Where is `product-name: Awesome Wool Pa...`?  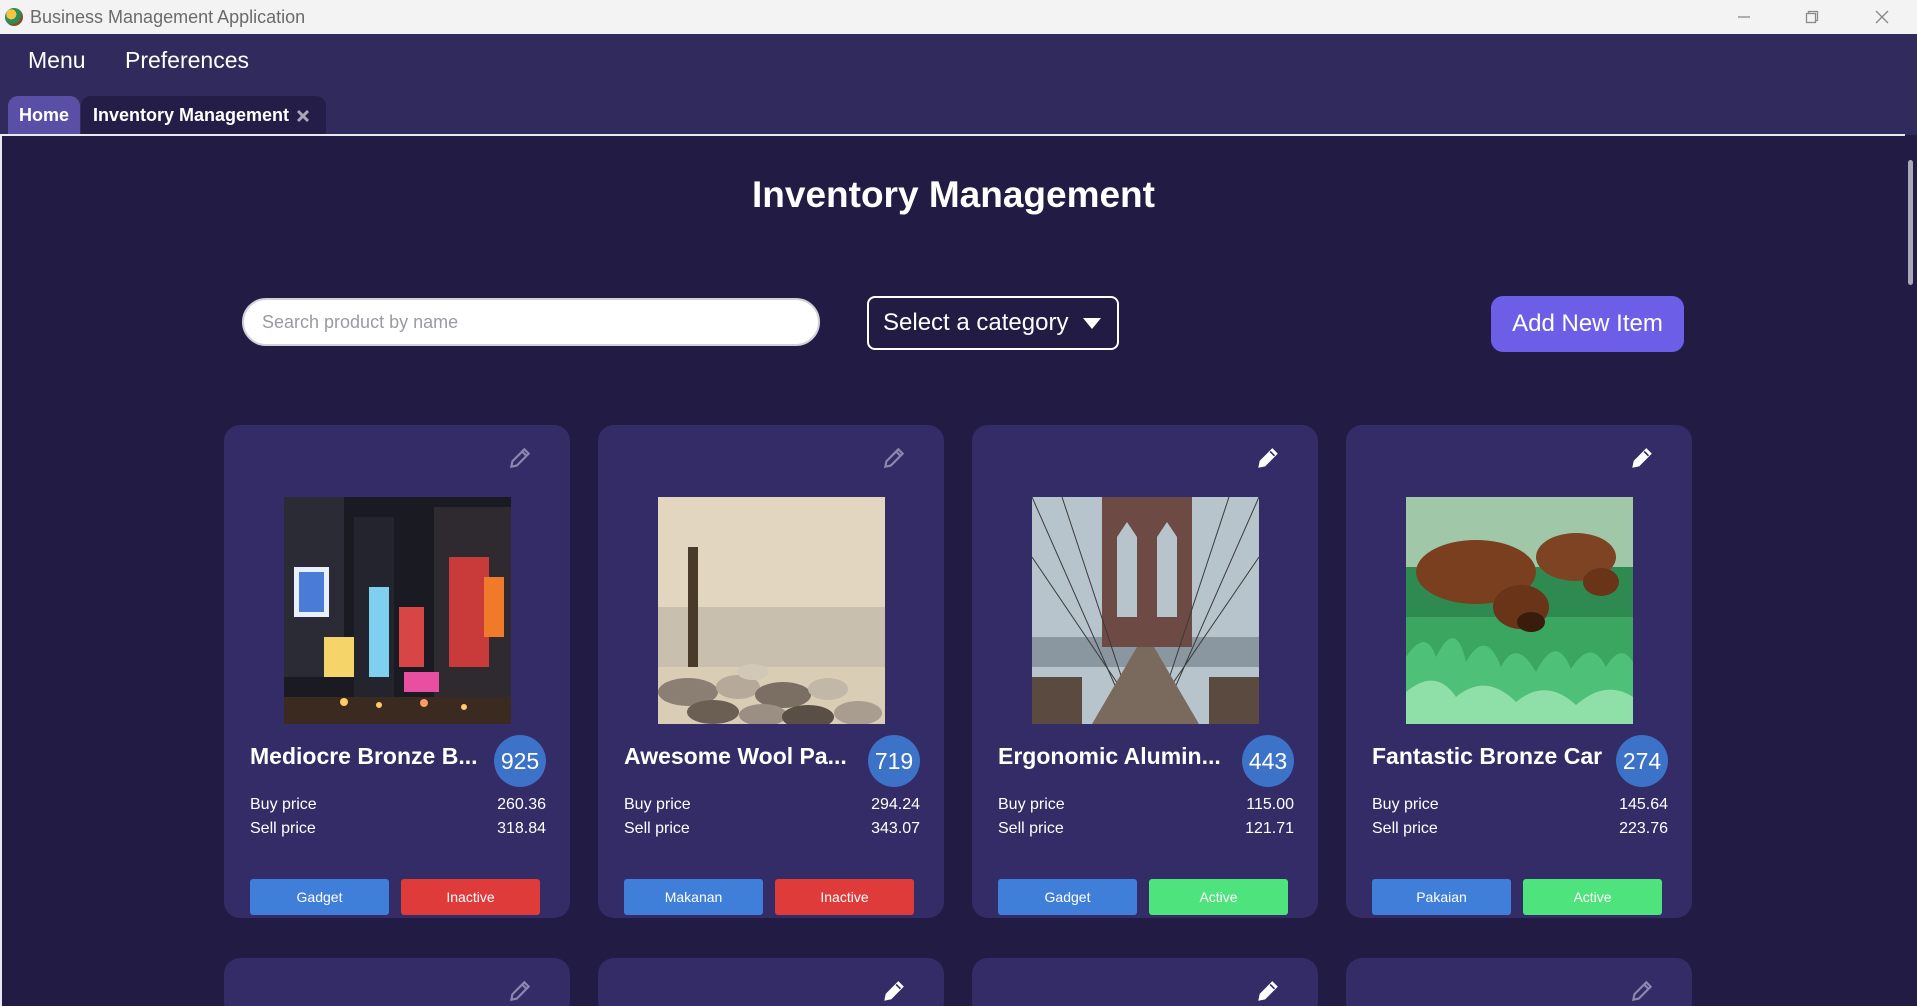 product-name: Awesome Wool Pa... is located at coordinates (735, 756).